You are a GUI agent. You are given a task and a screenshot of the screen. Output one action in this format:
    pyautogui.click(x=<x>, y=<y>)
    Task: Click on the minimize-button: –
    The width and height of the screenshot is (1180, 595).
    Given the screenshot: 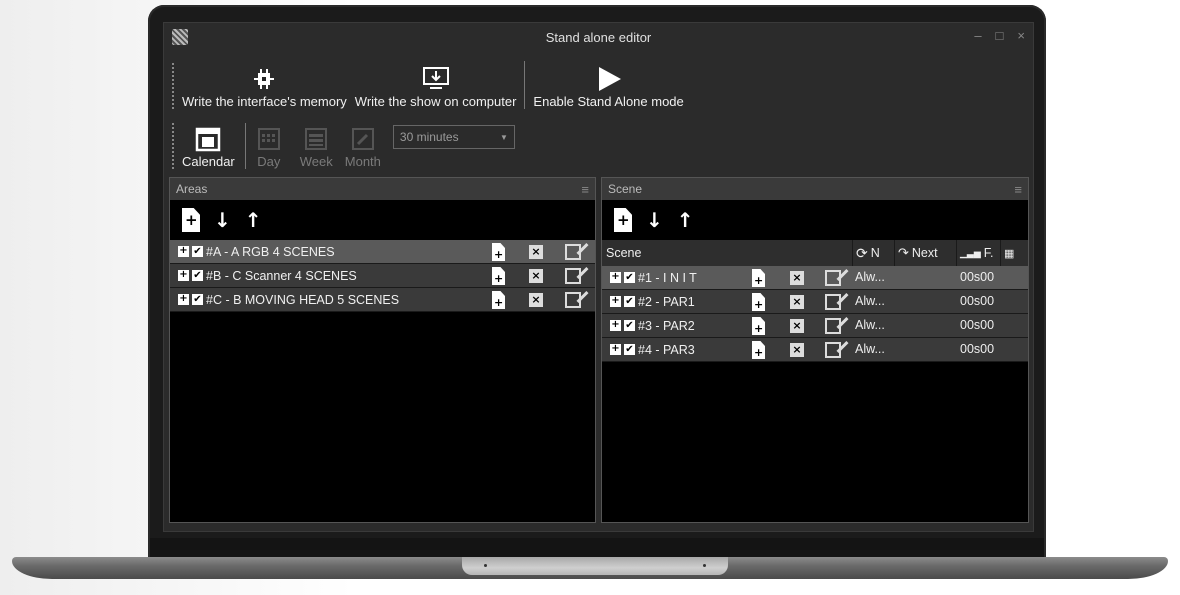 What is the action you would take?
    pyautogui.click(x=977, y=35)
    